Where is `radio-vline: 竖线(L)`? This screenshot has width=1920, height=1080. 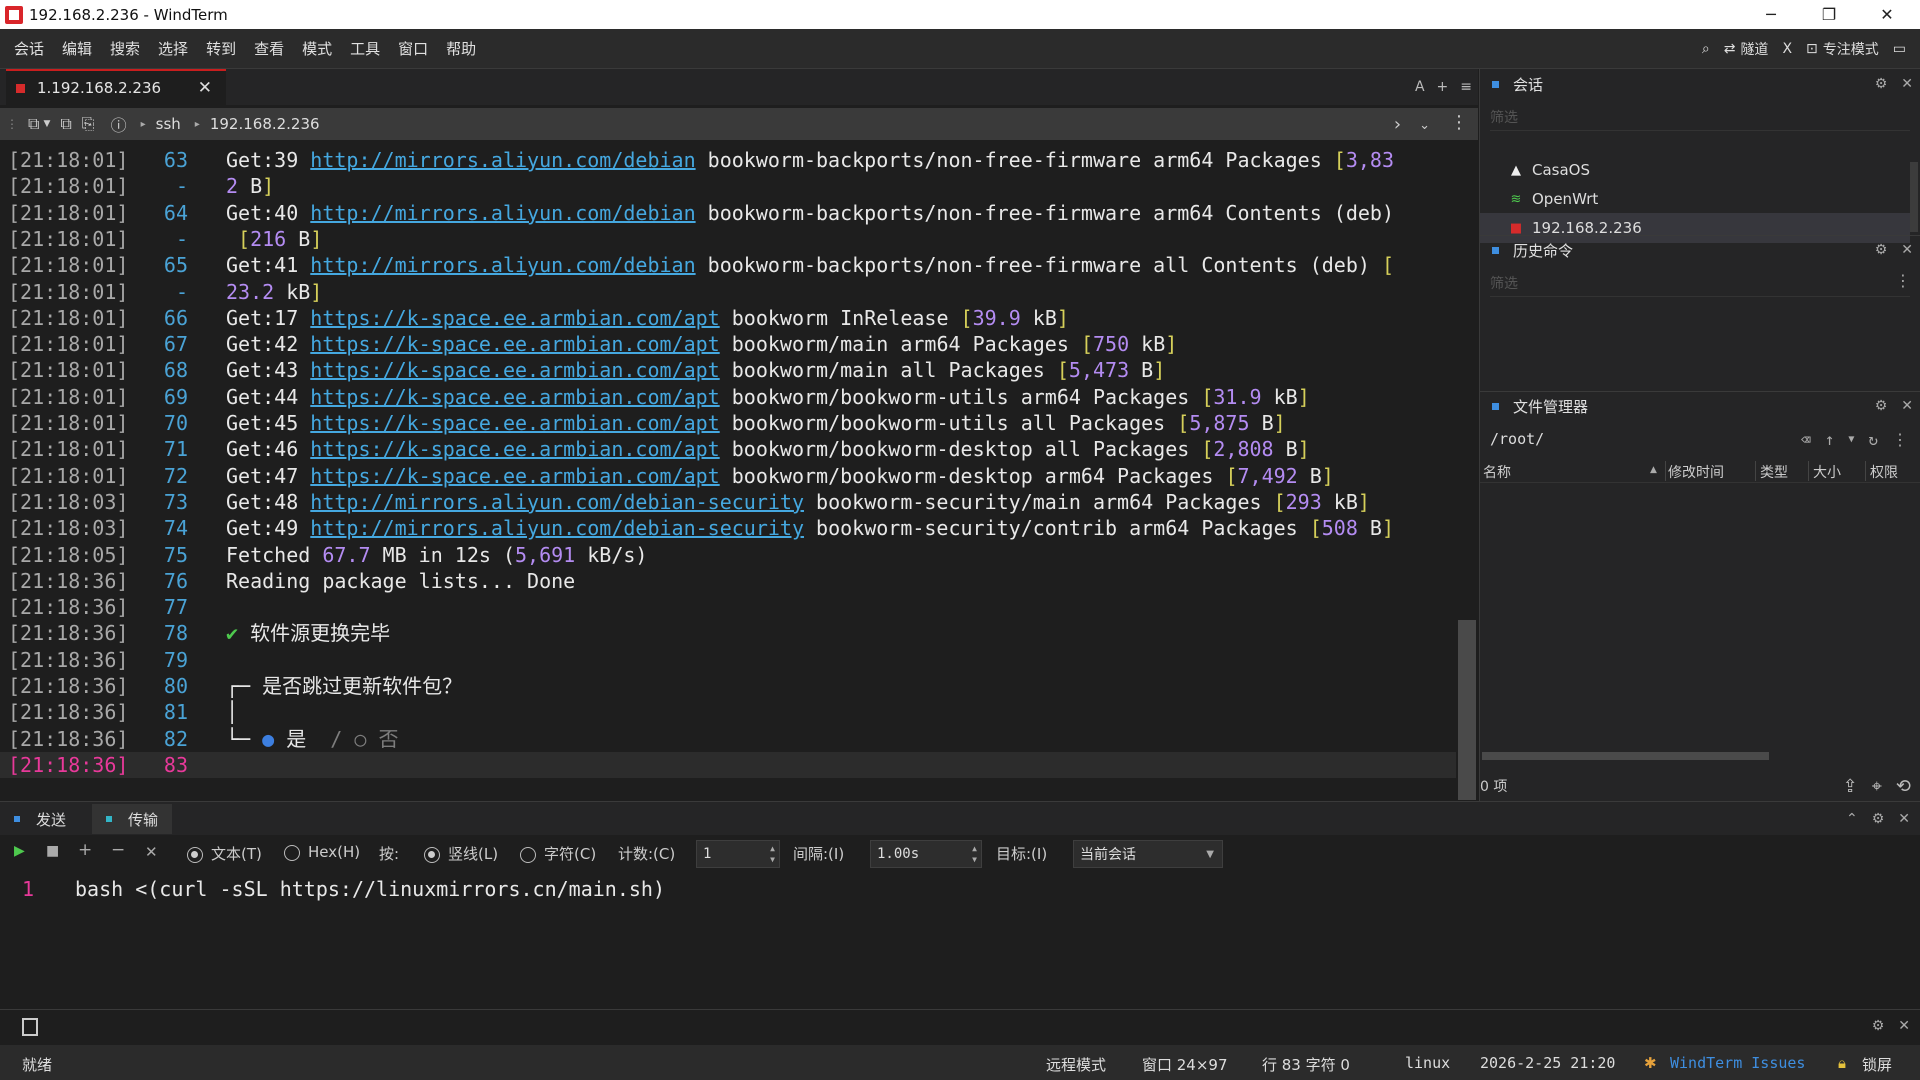 radio-vline: 竖线(L) is located at coordinates (461, 853).